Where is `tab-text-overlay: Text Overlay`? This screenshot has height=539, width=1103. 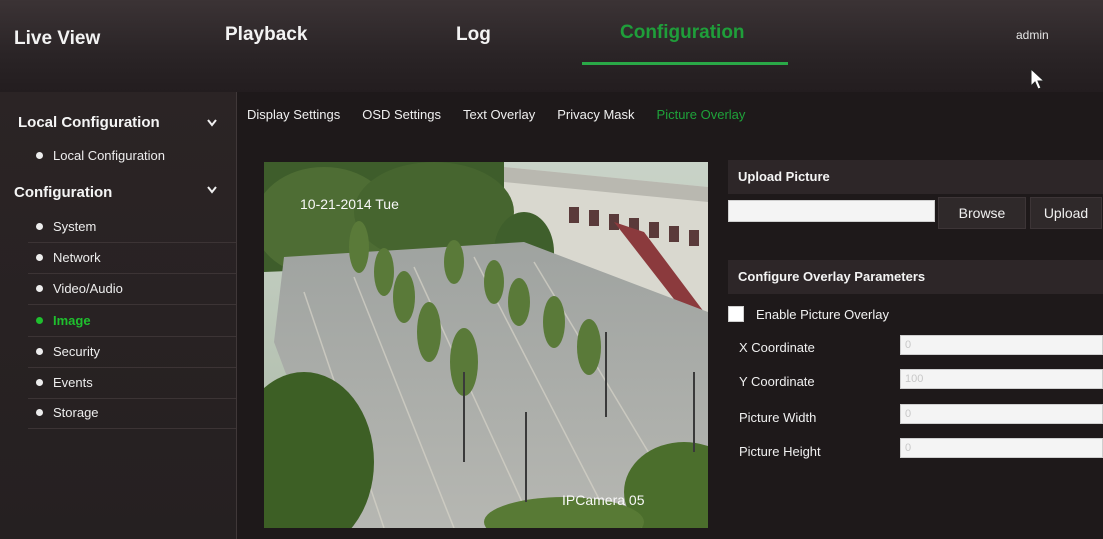
tab-text-overlay: Text Overlay is located at coordinates (499, 117).